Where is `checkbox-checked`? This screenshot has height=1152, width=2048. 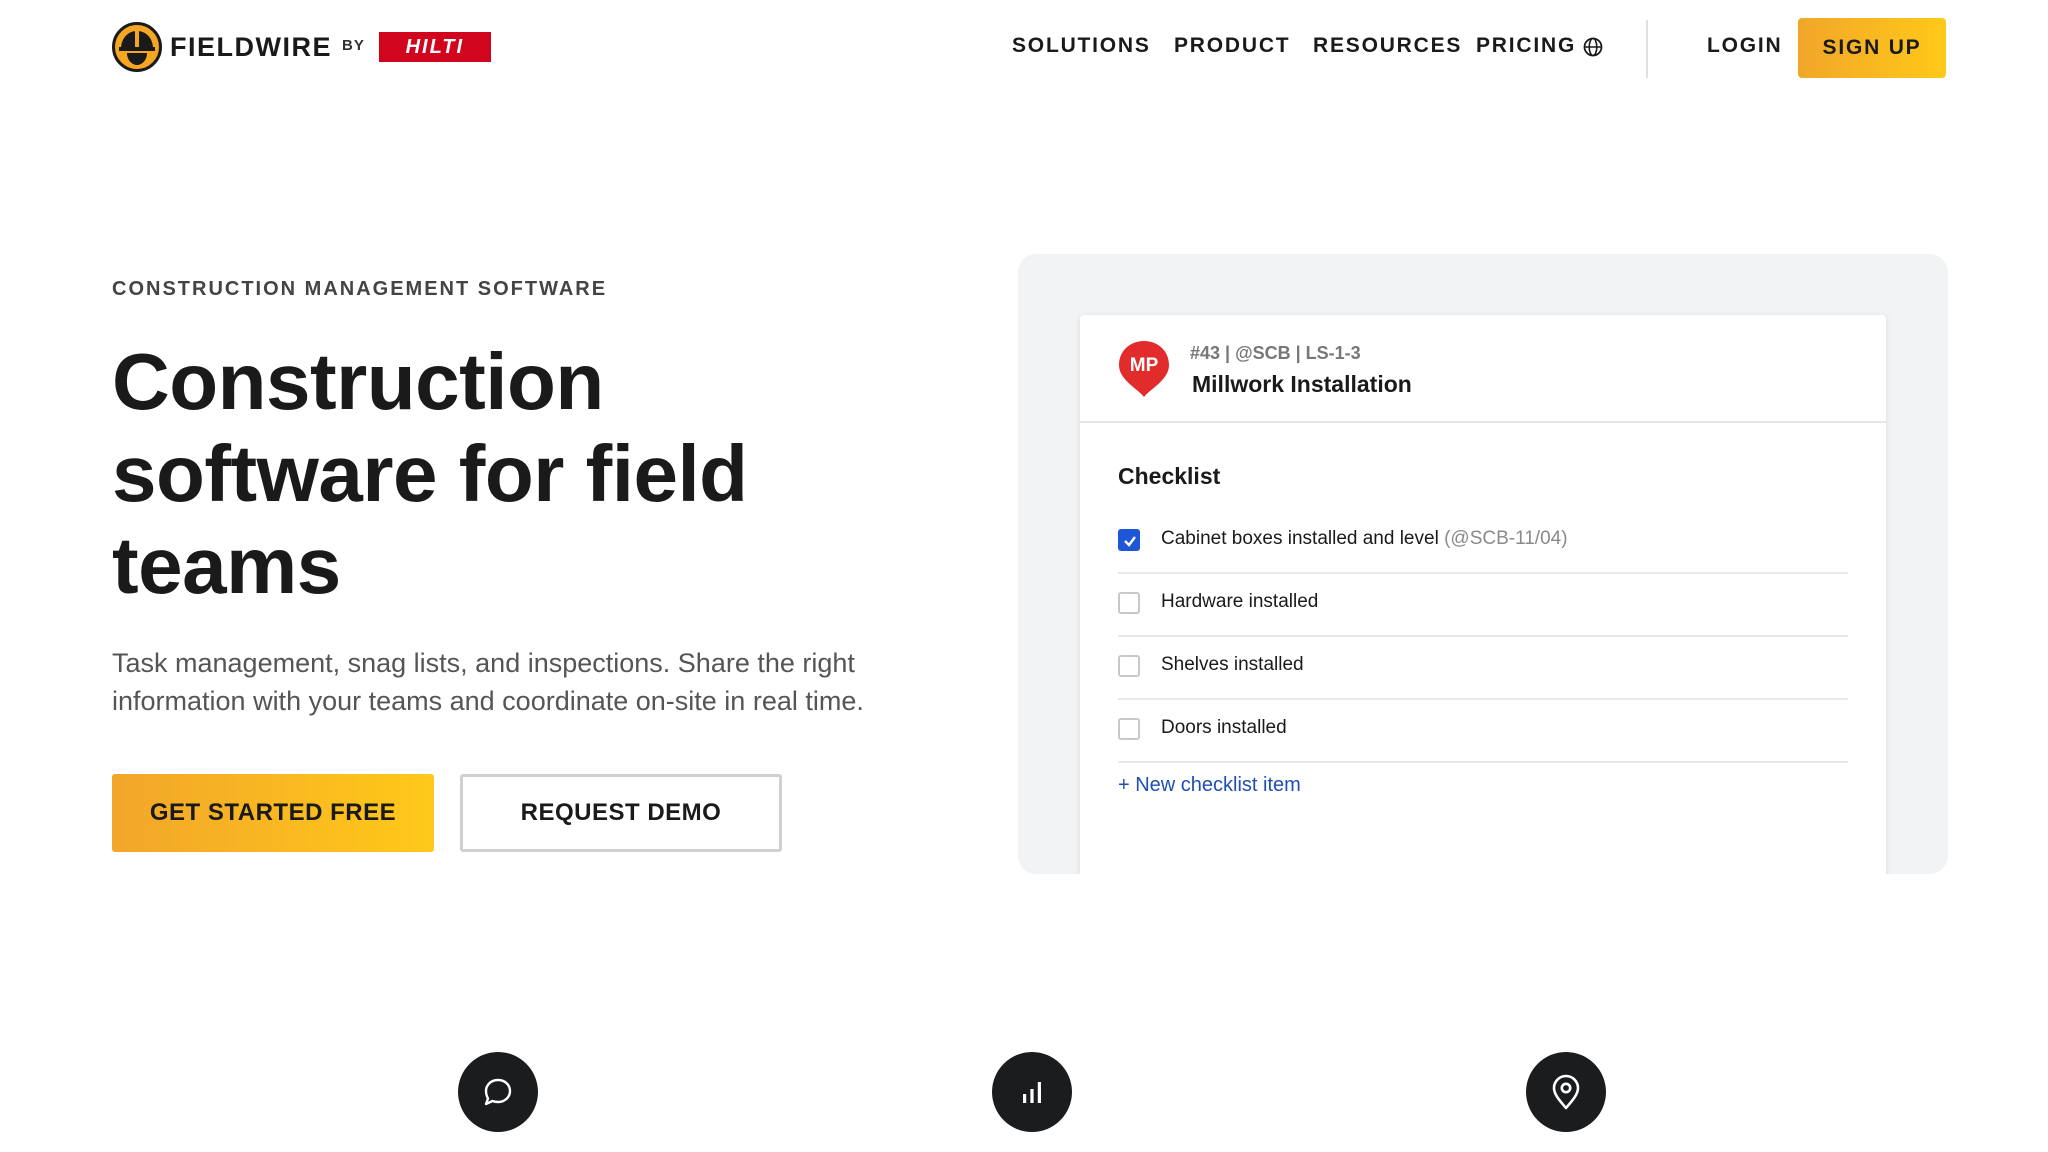 checkbox-checked is located at coordinates (1129, 540).